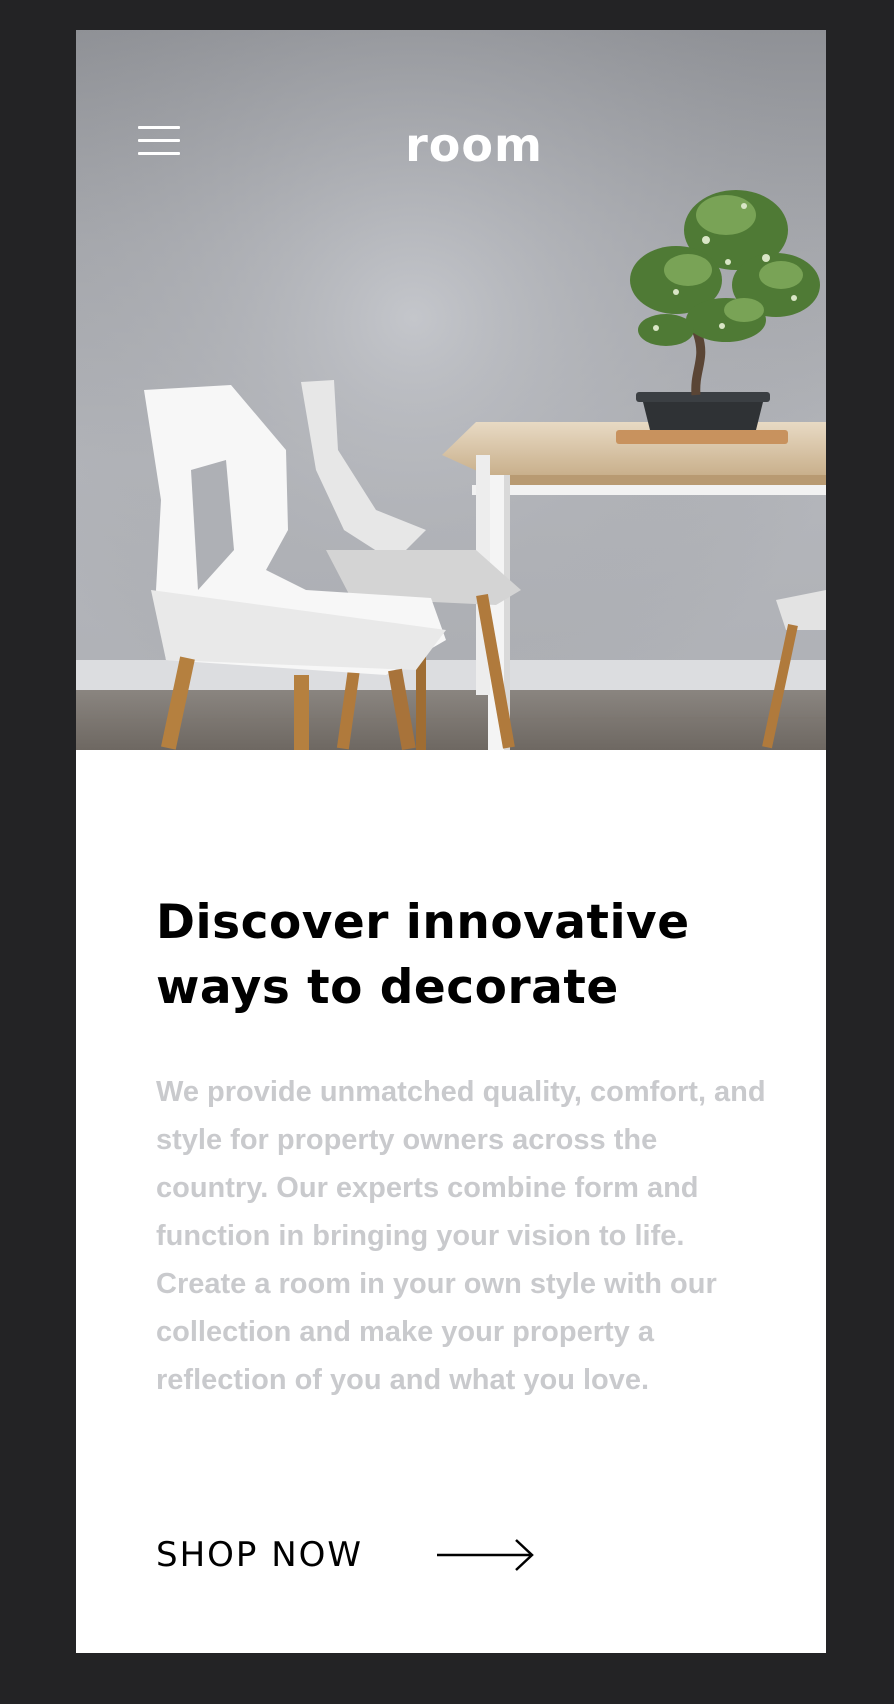 The image size is (894, 1704). I want to click on logo: room, so click(451, 145).